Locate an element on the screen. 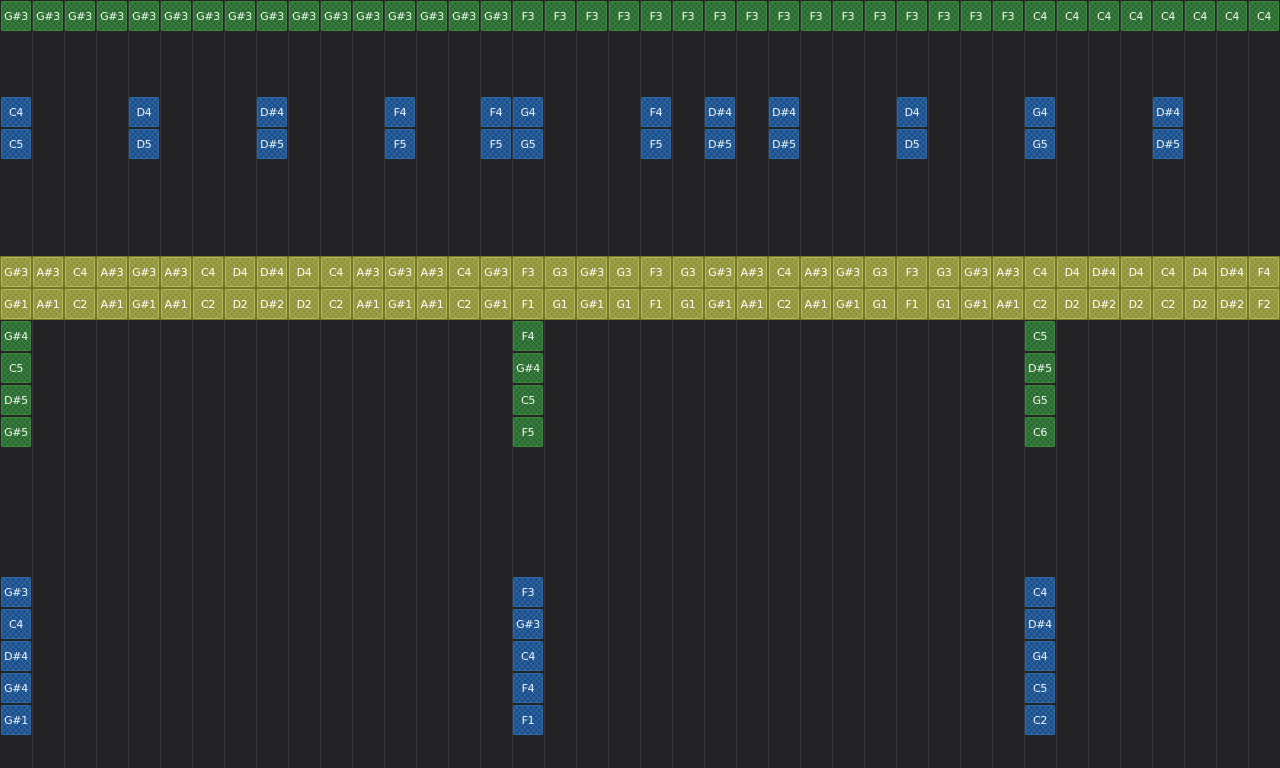  blue-note-block: F3 is located at coordinates (528, 592).